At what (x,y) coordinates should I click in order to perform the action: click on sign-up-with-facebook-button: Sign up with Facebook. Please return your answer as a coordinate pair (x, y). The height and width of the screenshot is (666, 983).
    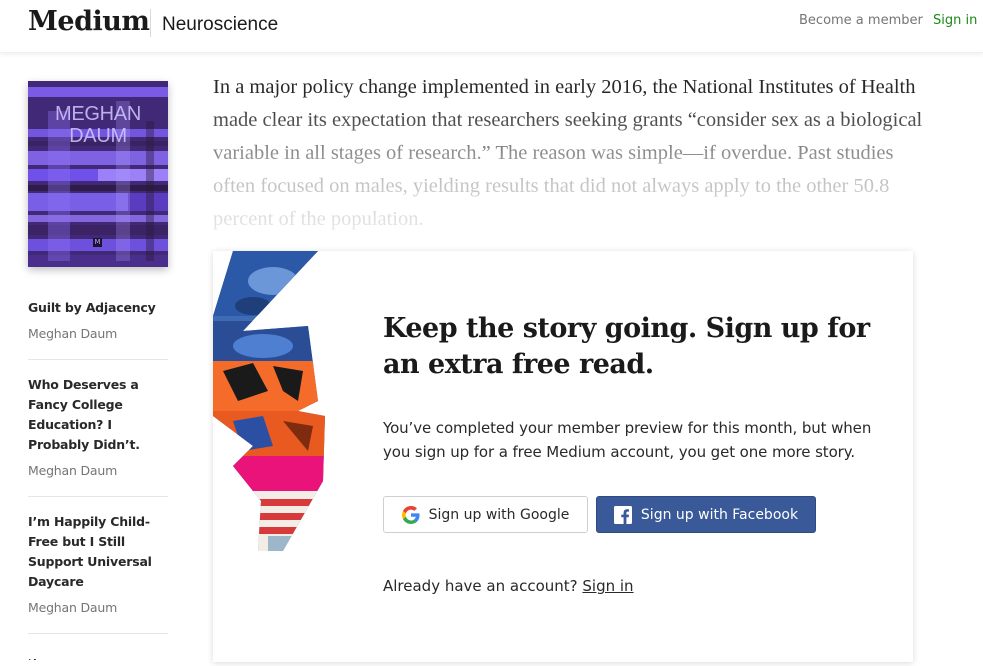
    Looking at the image, I should click on (706, 514).